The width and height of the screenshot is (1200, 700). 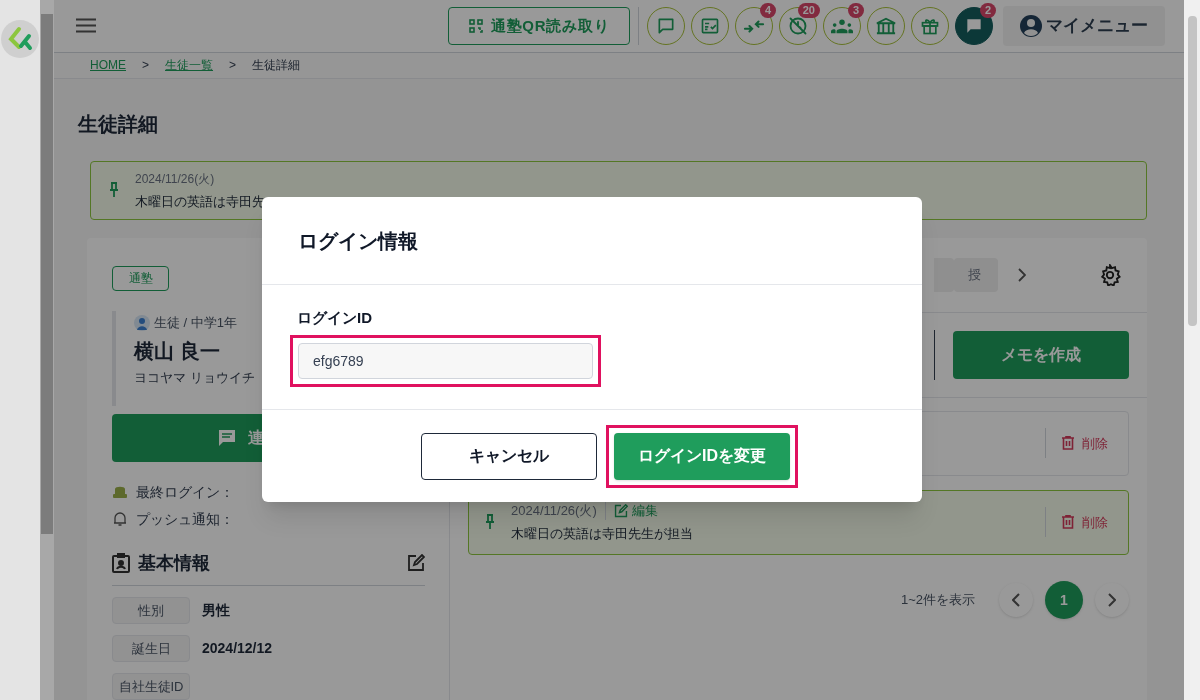 I want to click on toolbar-button: 4, so click(x=754, y=25).